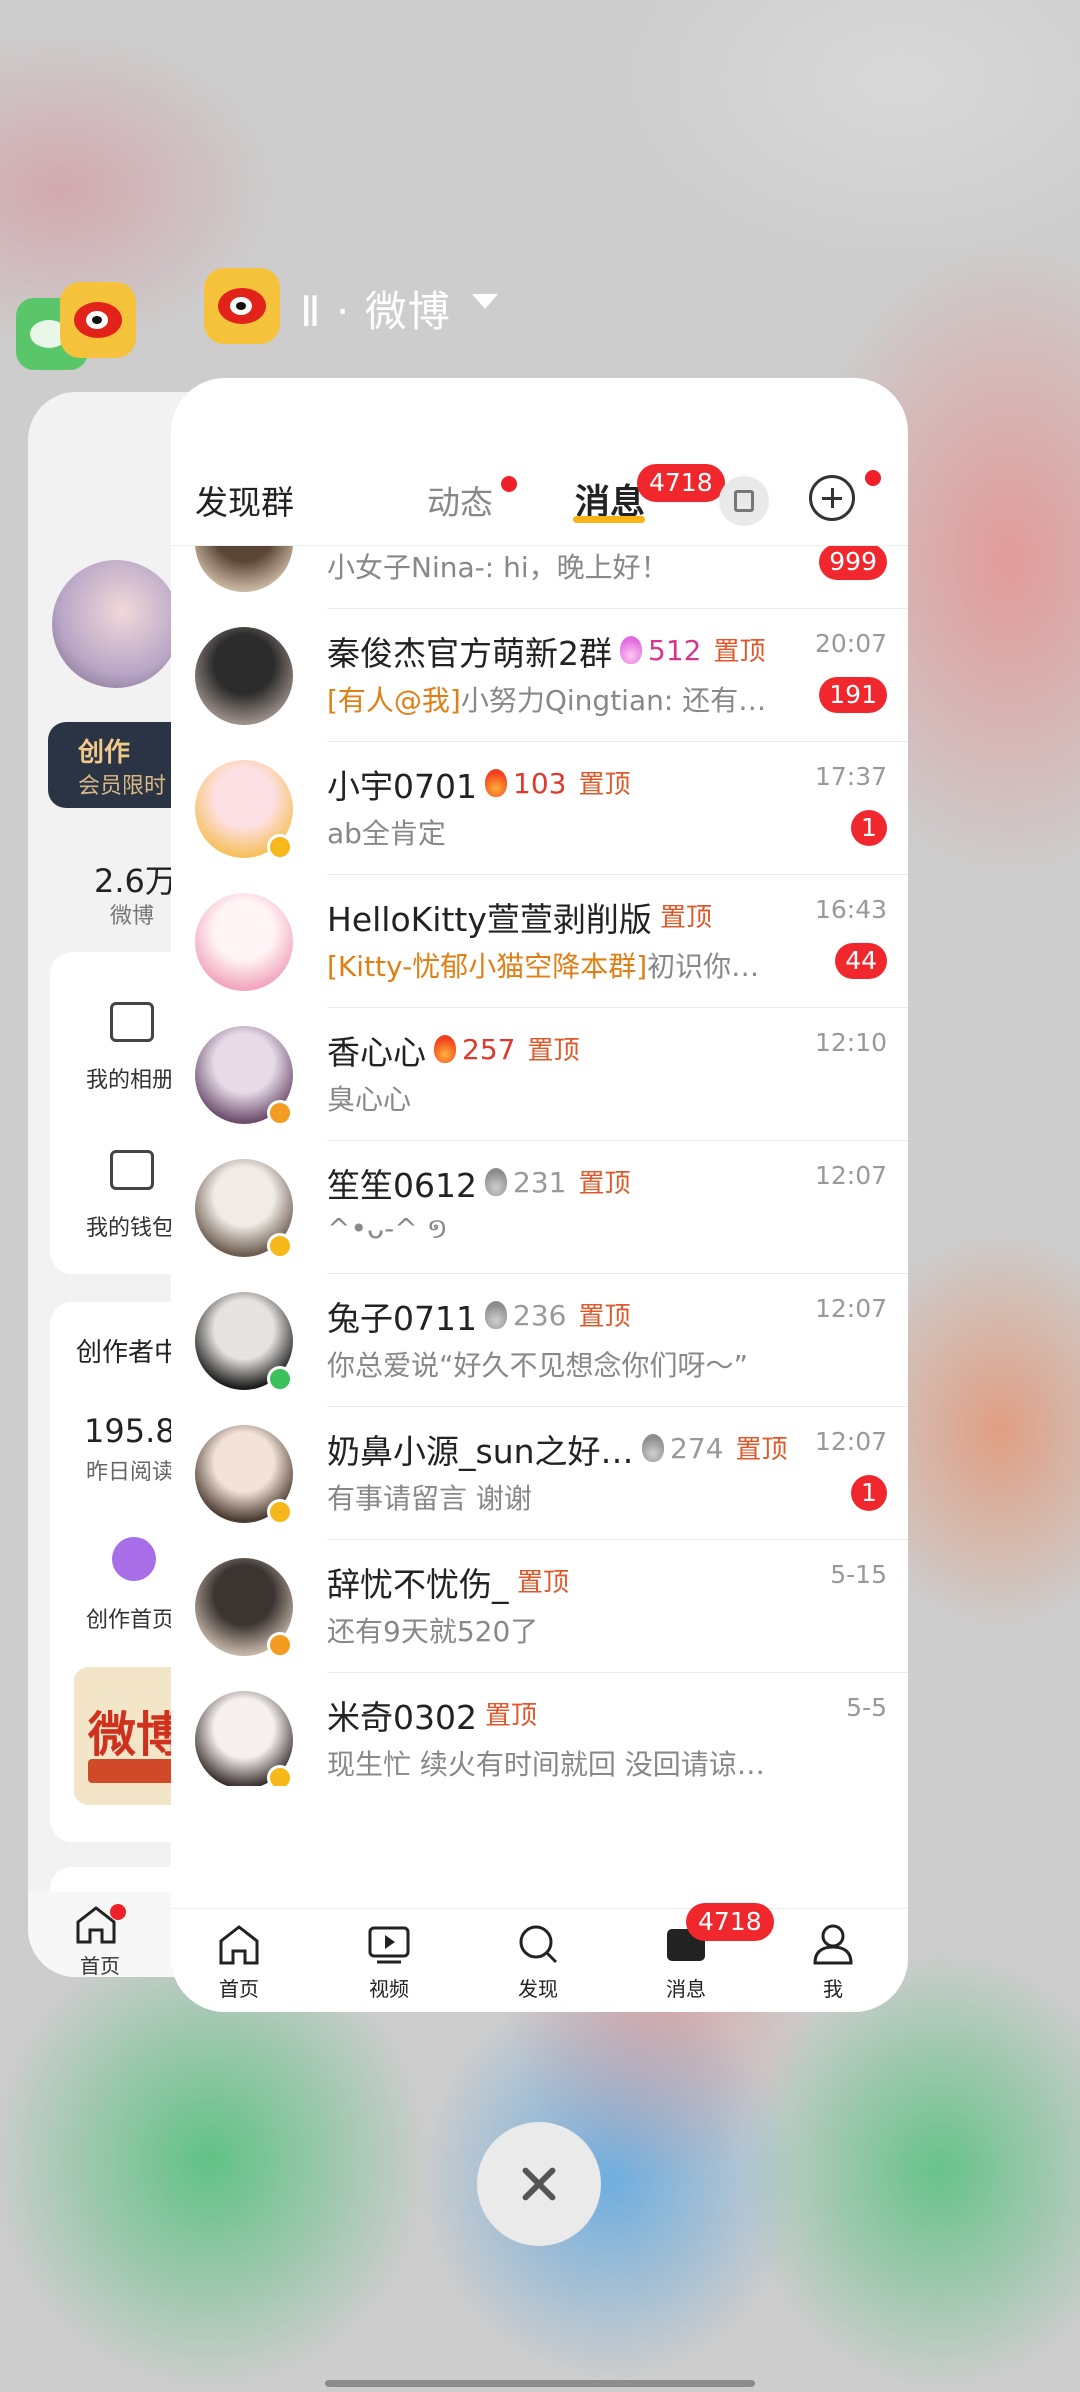 This screenshot has height=2392, width=1080. I want to click on tab-dynamic: 动态, so click(460, 500).